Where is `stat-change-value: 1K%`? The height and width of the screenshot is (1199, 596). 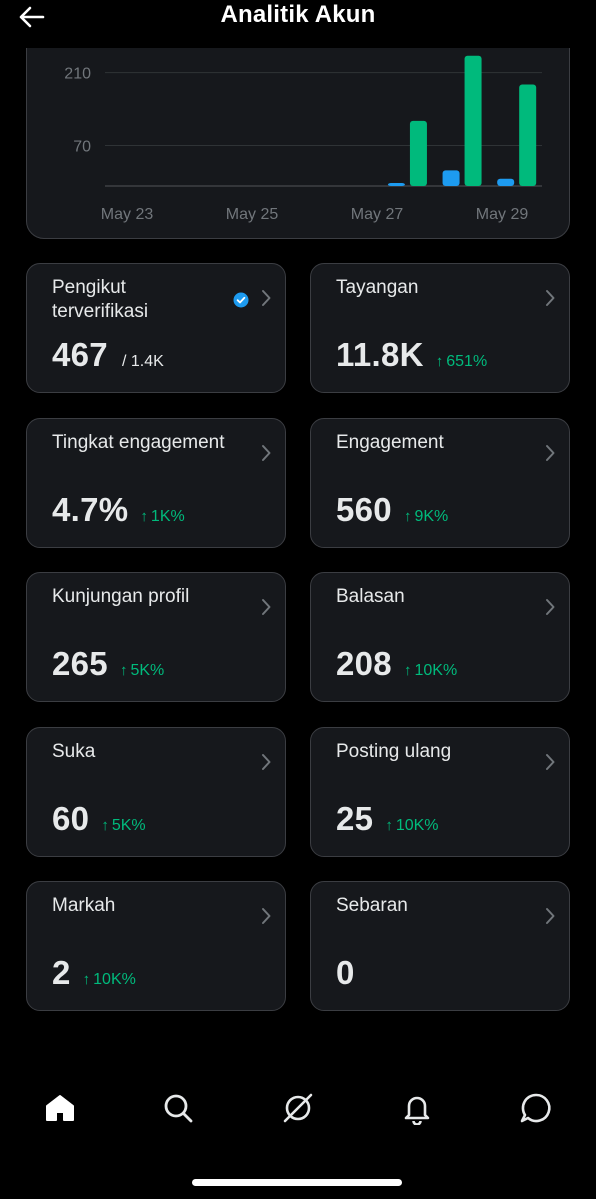 stat-change-value: 1K% is located at coordinates (167, 516).